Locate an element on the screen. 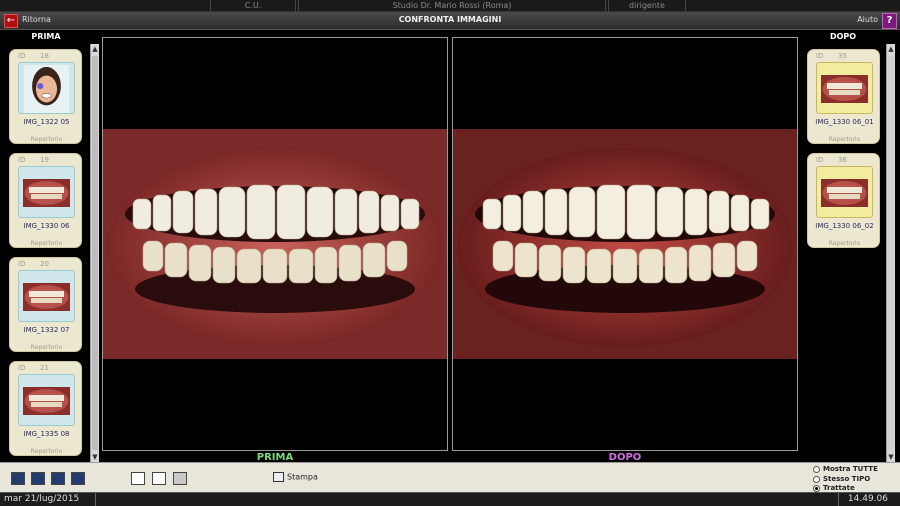 Image resolution: width=900 pixels, height=506 pixels. id-value: 36 is located at coordinates (842, 160).